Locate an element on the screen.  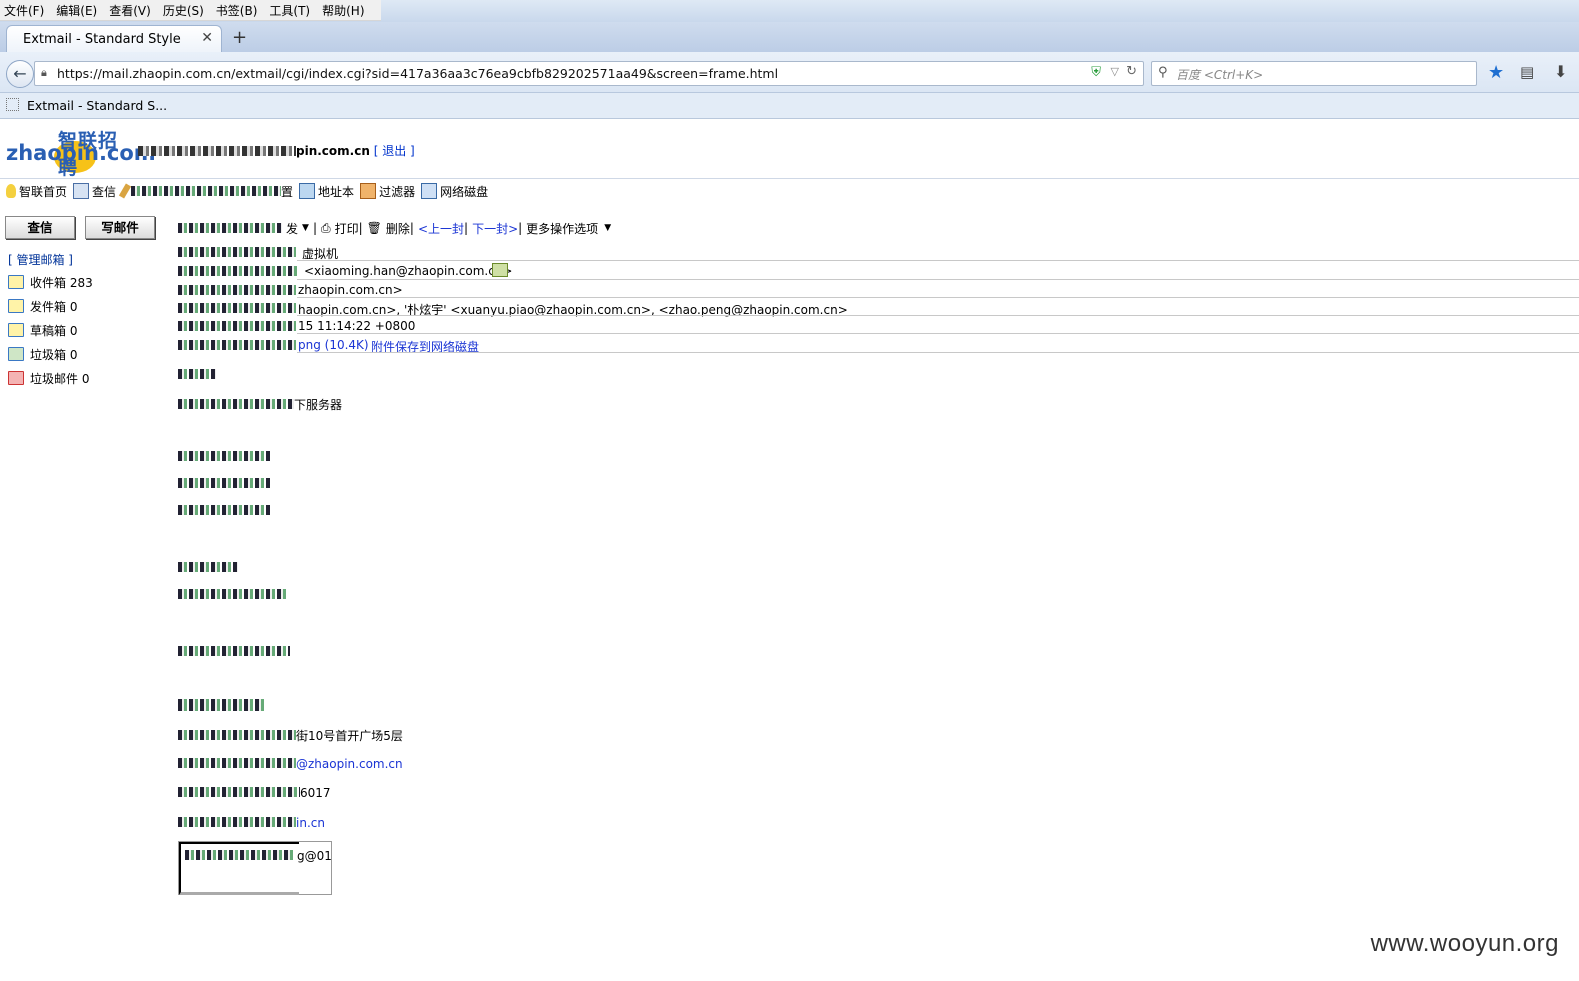
drafts-icon is located at coordinates (16, 330).